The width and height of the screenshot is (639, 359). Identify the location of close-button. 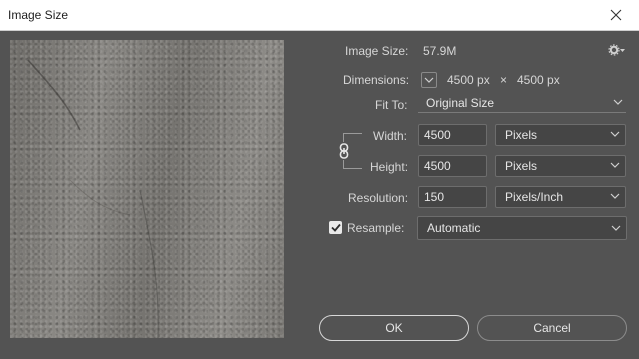
(616, 15).